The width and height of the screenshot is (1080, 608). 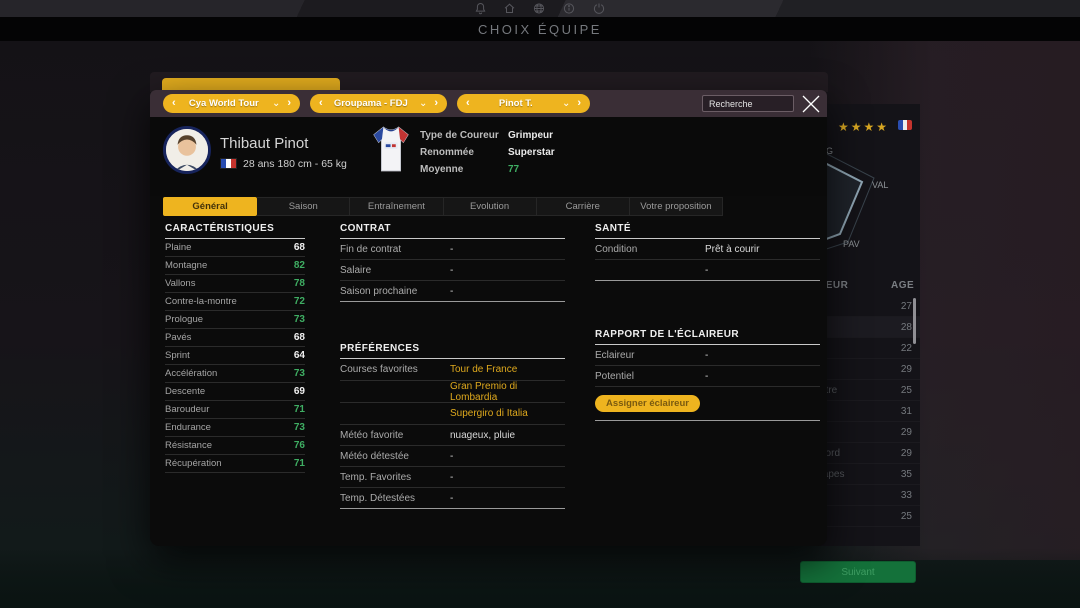 I want to click on stat-row: Résistance 76, so click(x=235, y=446).